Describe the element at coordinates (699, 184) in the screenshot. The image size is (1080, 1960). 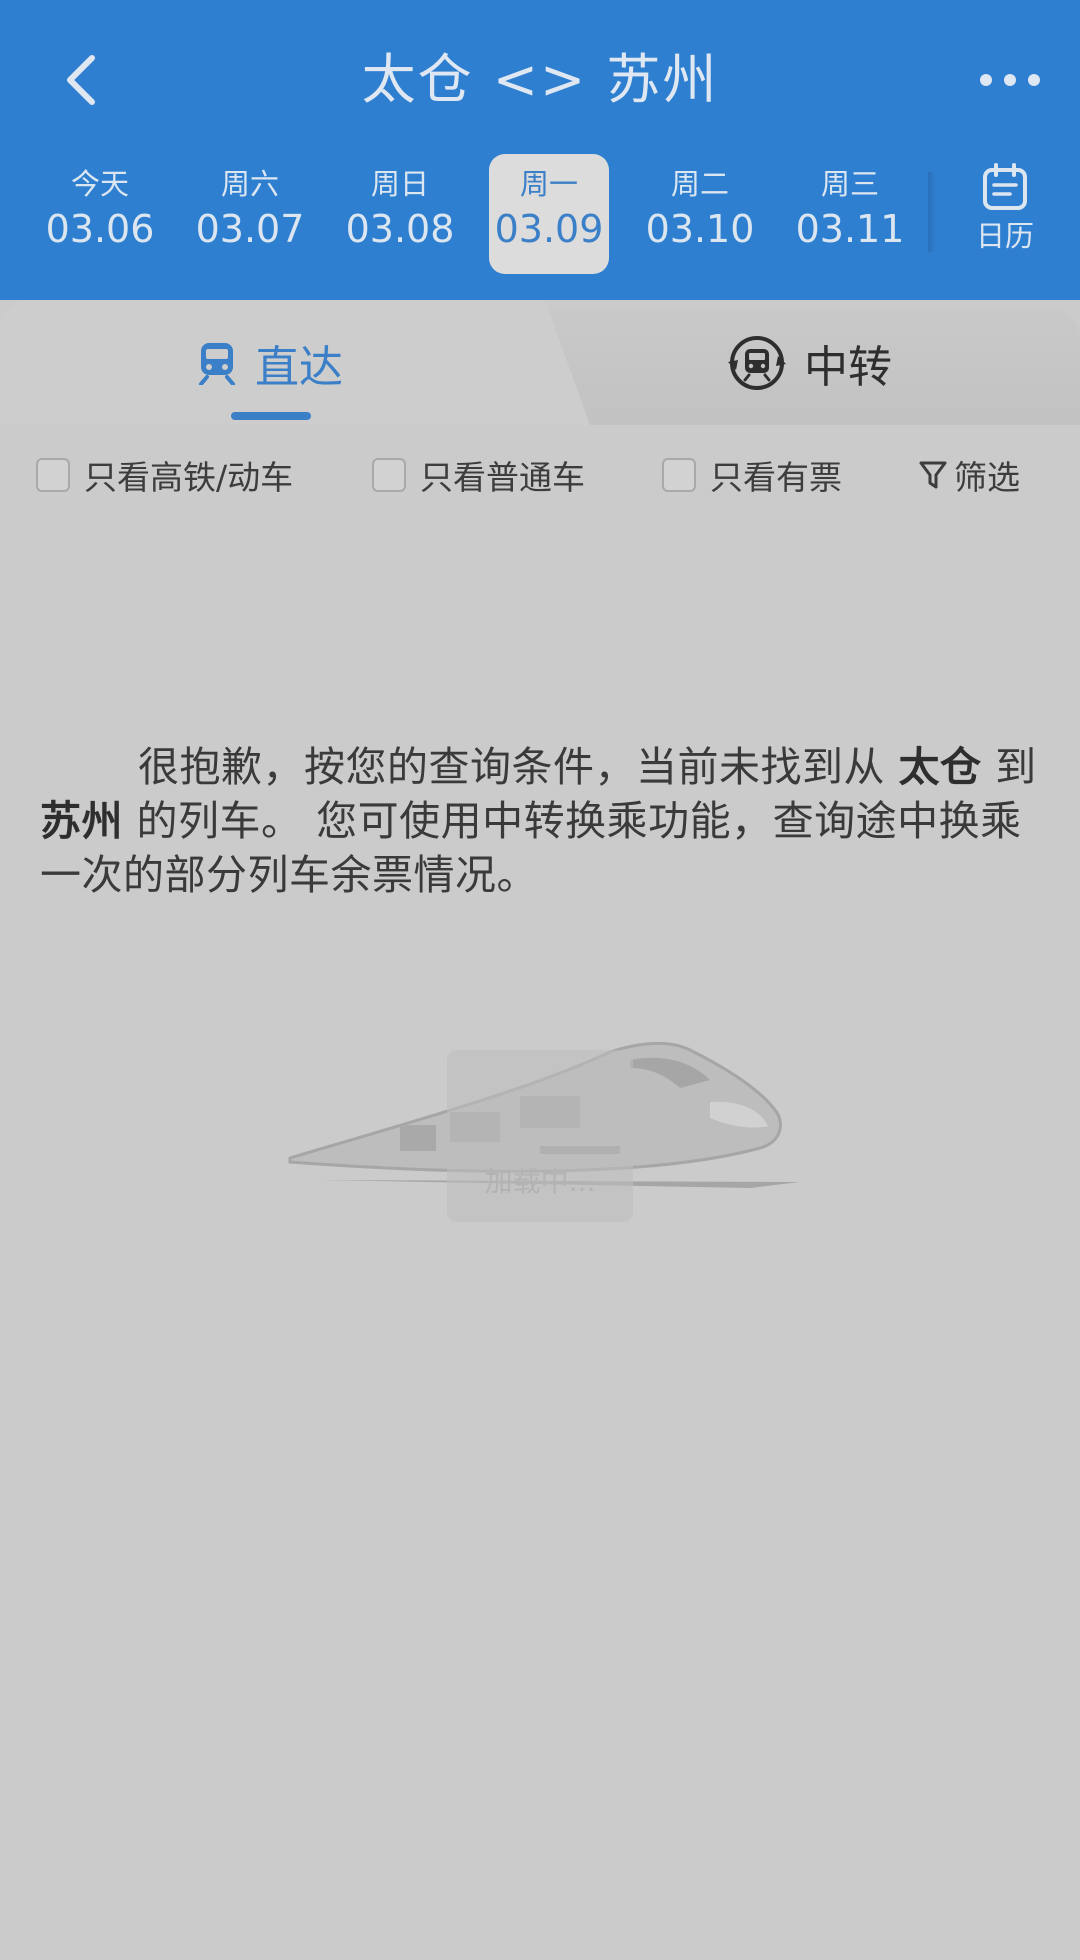
I see `date-weekday: 周二` at that location.